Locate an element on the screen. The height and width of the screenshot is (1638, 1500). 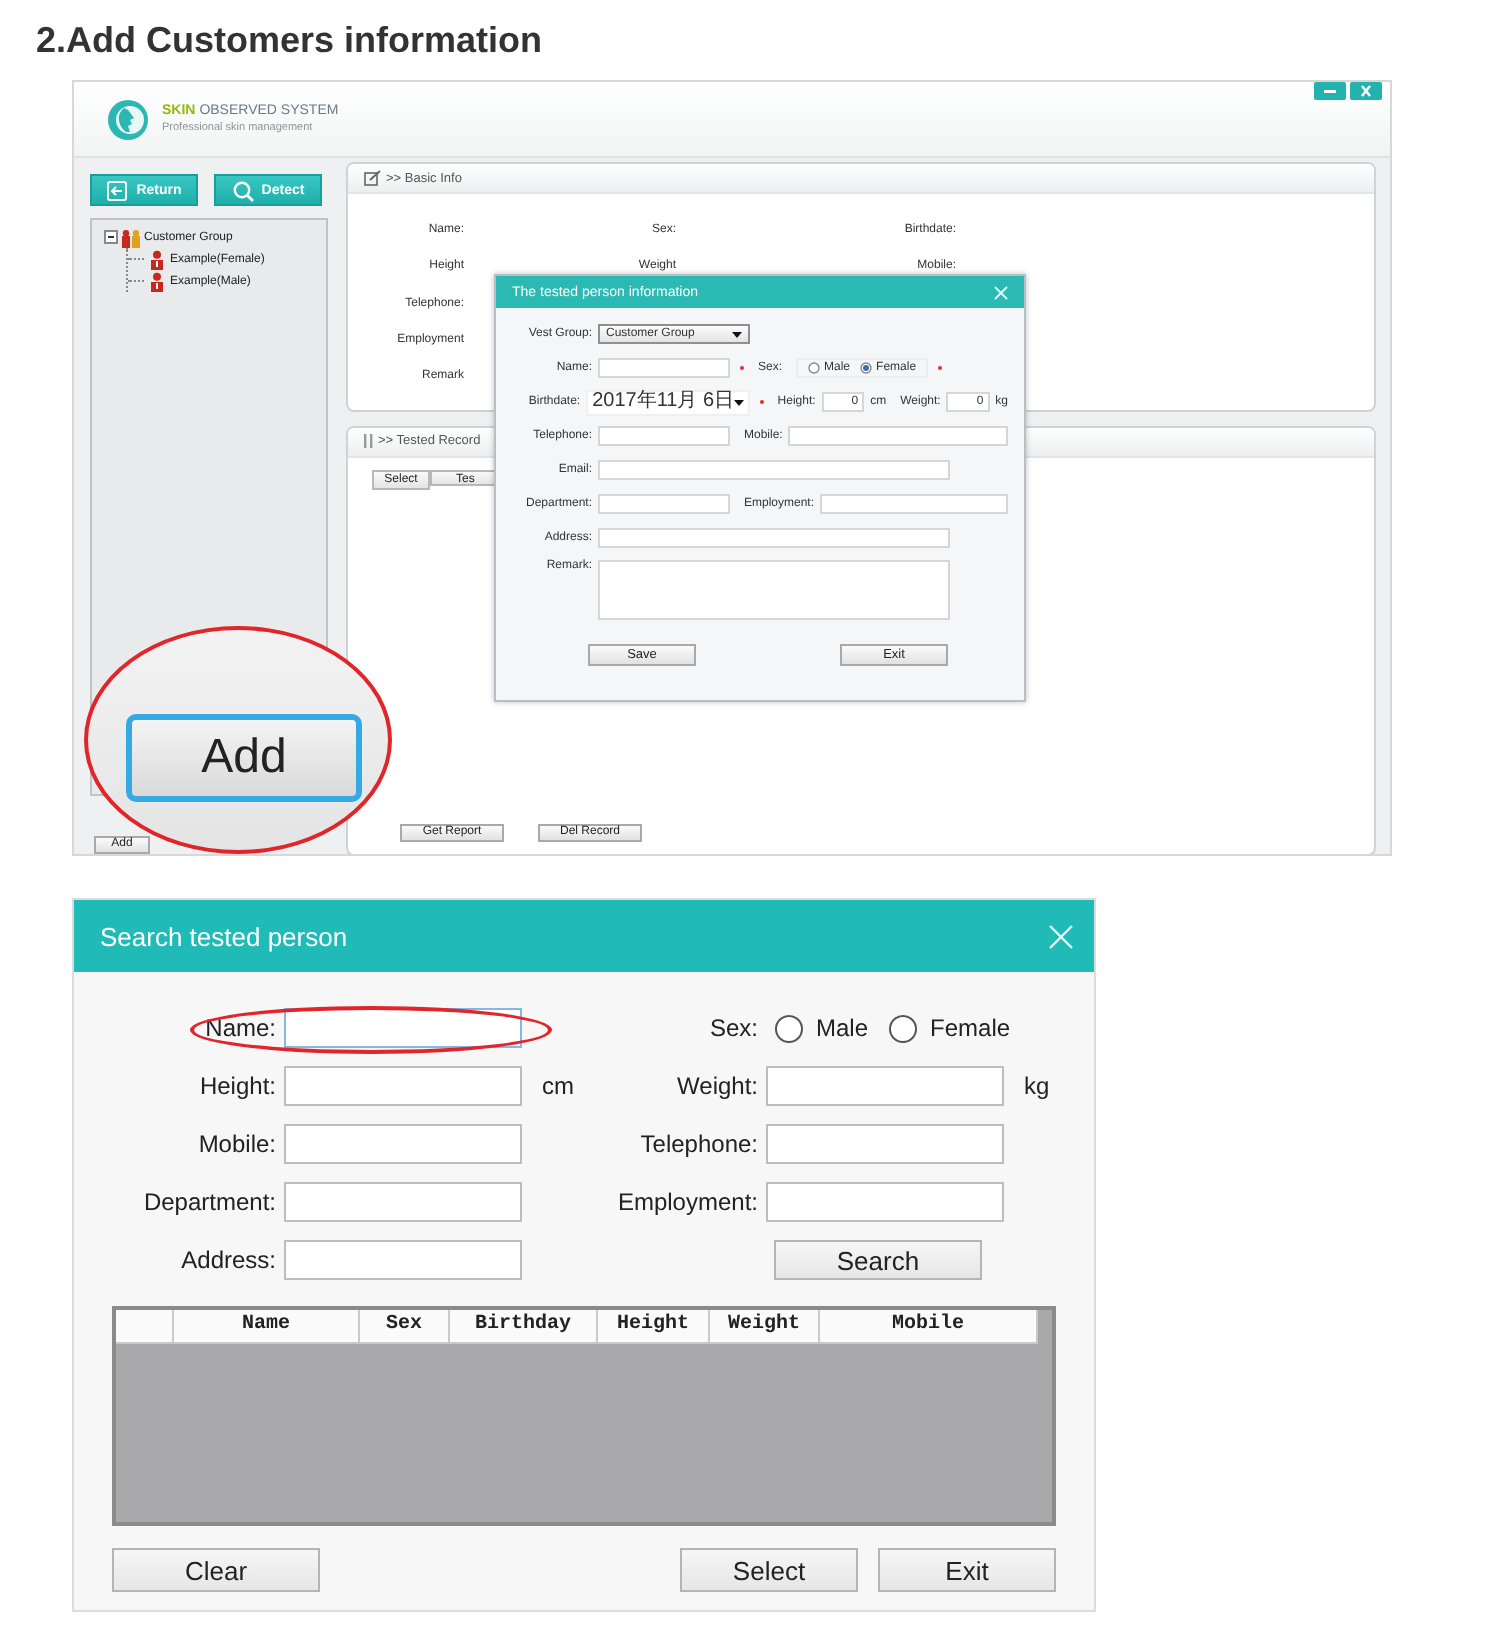
unit-label: cm is located at coordinates (558, 1087).